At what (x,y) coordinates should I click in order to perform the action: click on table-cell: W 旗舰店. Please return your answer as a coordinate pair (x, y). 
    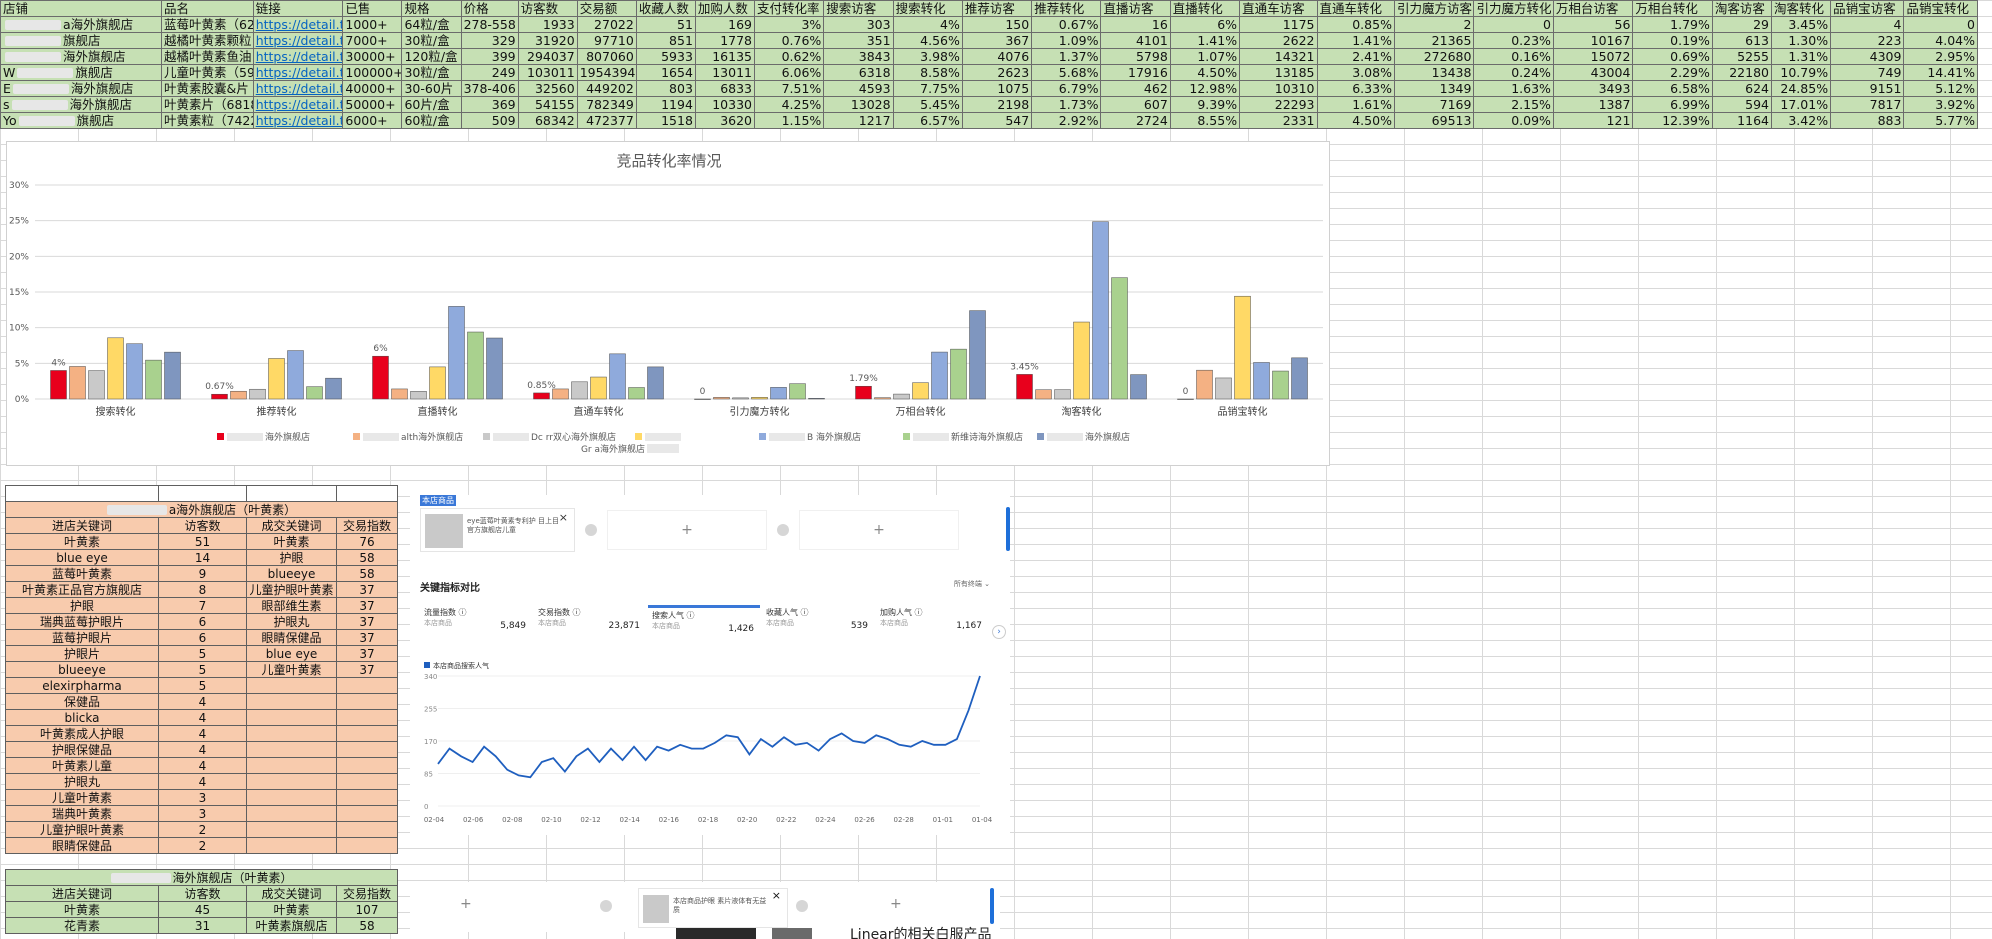
    Looking at the image, I should click on (81, 72).